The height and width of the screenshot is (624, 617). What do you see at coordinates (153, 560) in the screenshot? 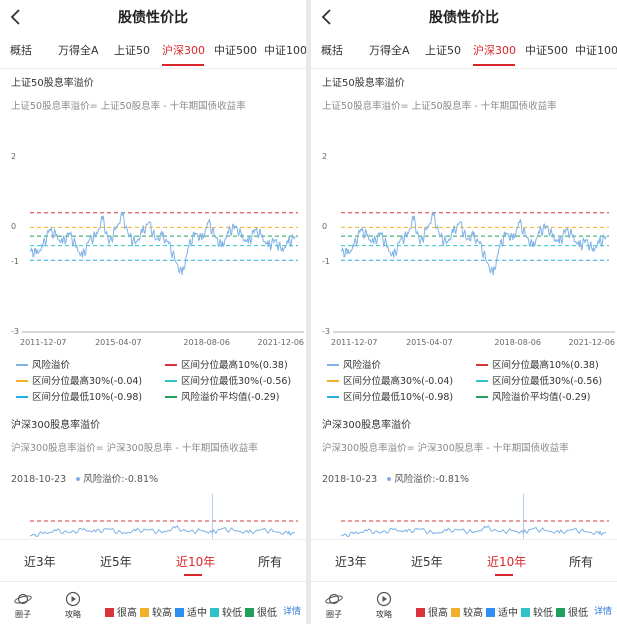
I see `time-range-selector: 近3年 近5年 近10年 所有` at bounding box center [153, 560].